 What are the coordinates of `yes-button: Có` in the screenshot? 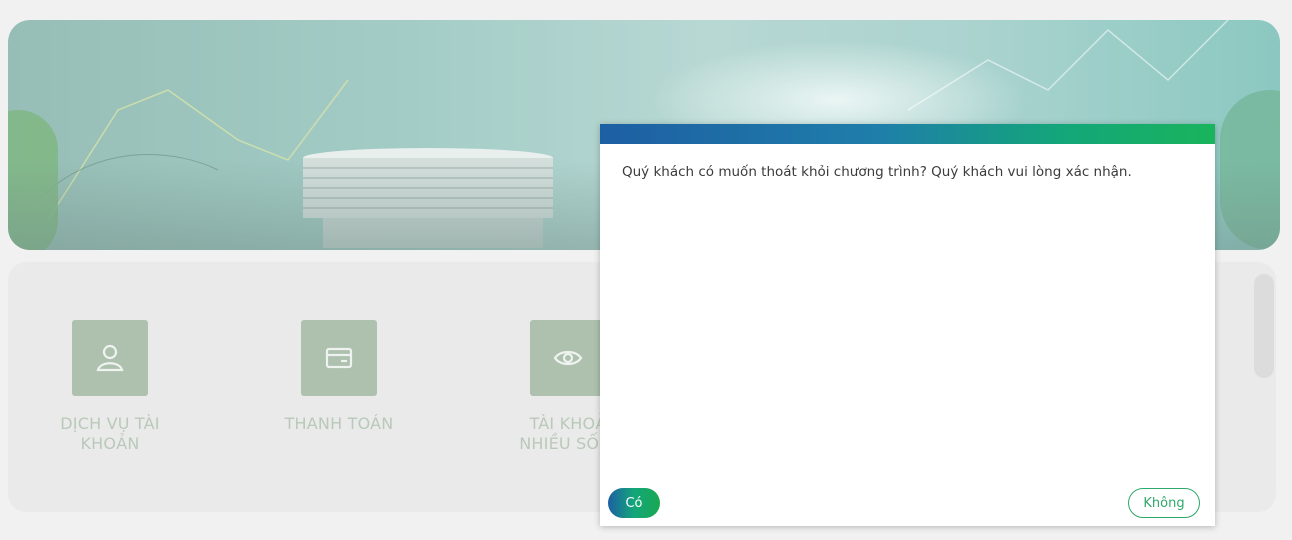 It's located at (634, 503).